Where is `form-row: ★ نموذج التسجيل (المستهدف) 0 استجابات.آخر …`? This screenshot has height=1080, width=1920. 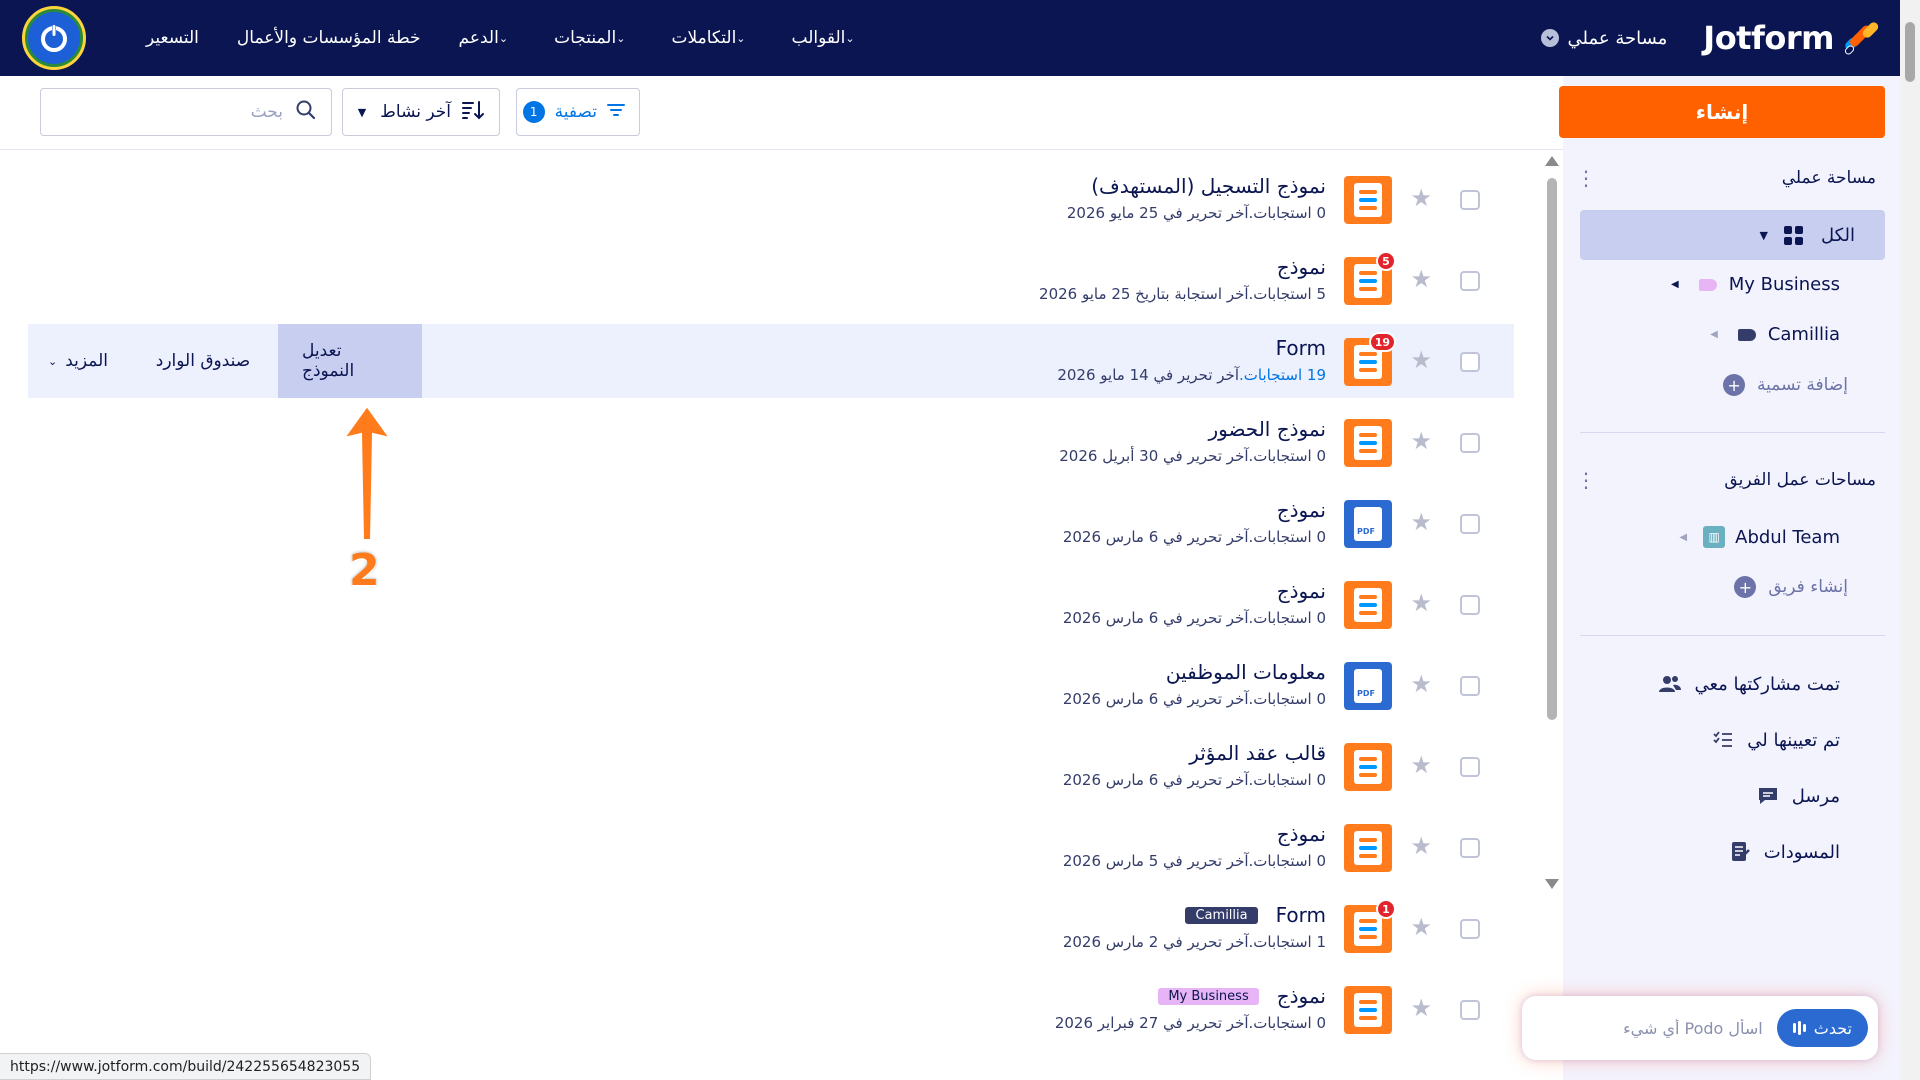 form-row: ★ نموذج التسجيل (المستهدف) 0 استجابات.آخر … is located at coordinates (771, 199).